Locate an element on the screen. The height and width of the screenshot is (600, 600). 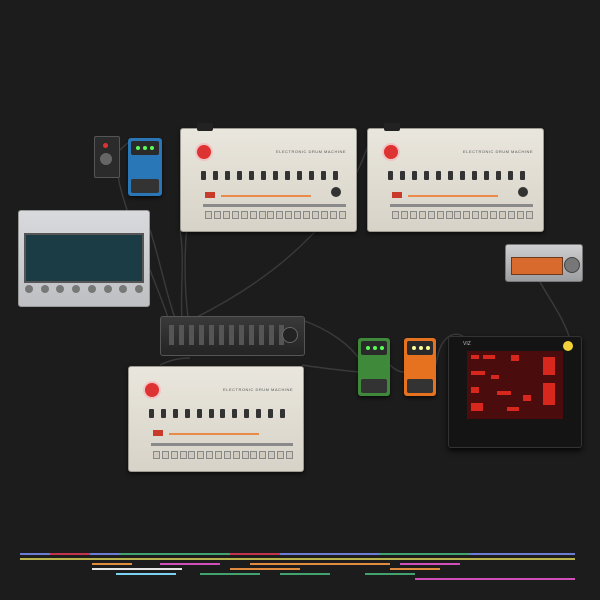
mixer-unit is located at coordinates (232, 336).